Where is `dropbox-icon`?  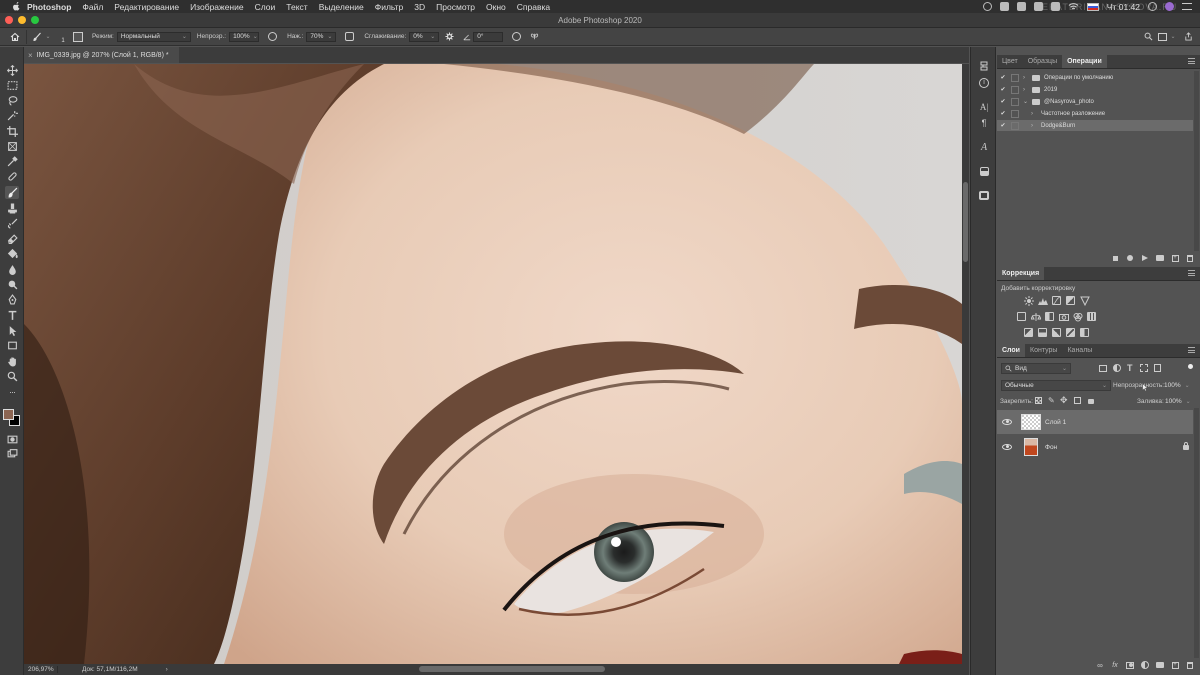
dropbox-icon is located at coordinates (1038, 6).